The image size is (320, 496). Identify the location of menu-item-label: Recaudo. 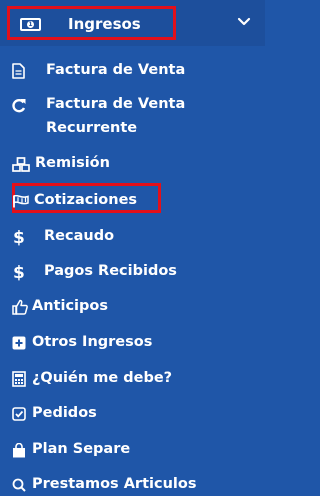
(79, 236).